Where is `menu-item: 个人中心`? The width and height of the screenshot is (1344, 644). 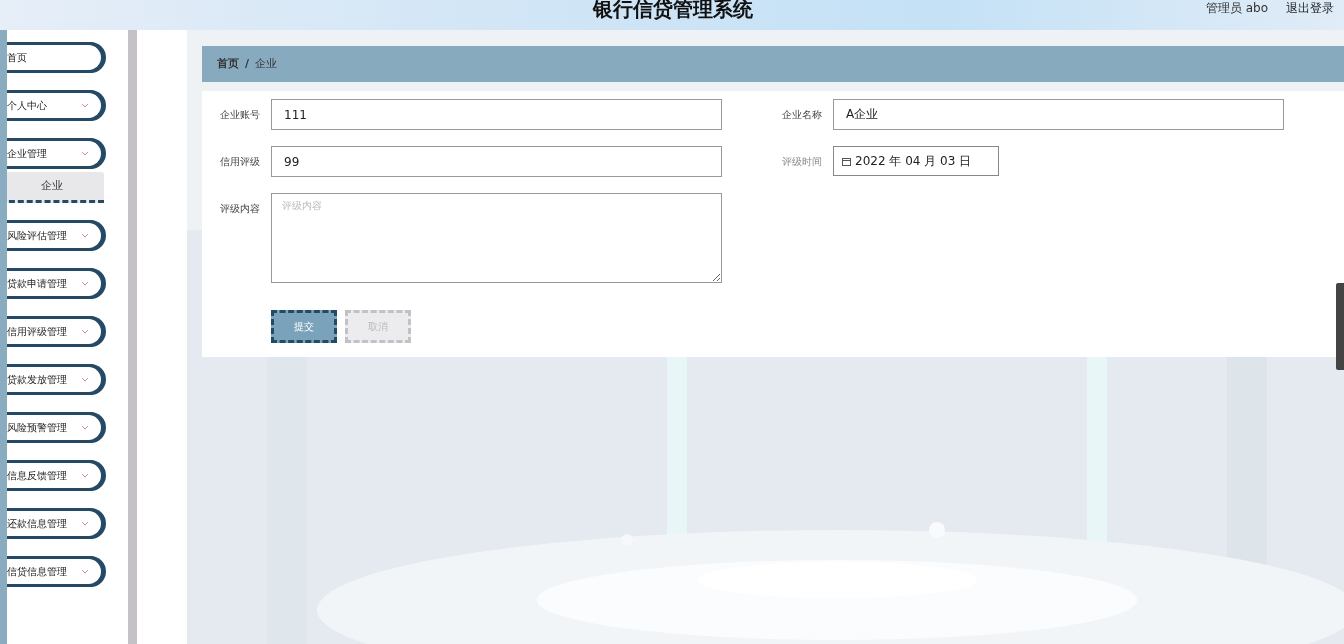
menu-item: 个人中心 is located at coordinates (55, 105).